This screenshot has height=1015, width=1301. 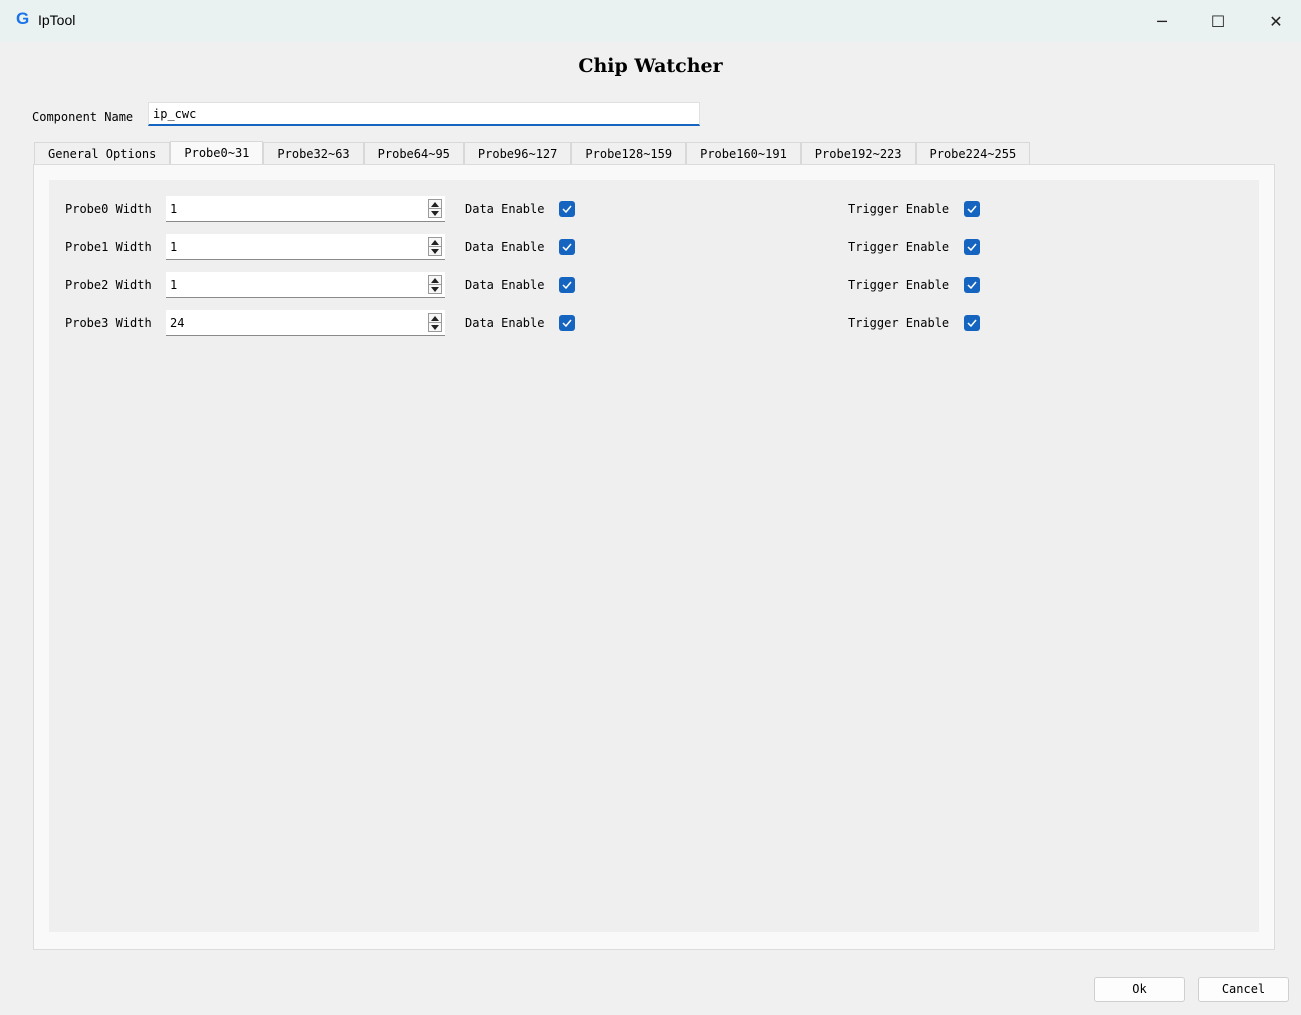 I want to click on close-button: ✕, so click(x=1276, y=21).